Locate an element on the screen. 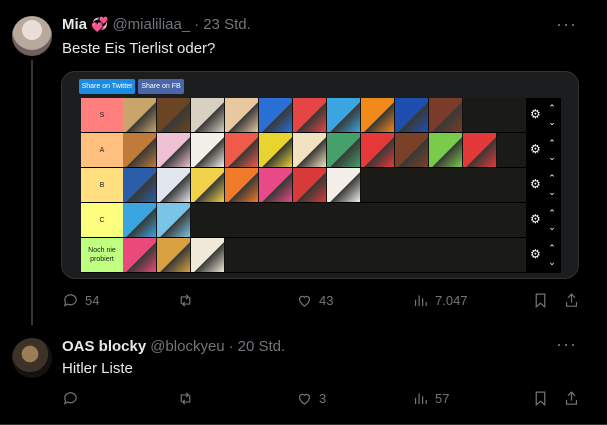 The height and width of the screenshot is (425, 607). reply-count: 54 is located at coordinates (92, 300).